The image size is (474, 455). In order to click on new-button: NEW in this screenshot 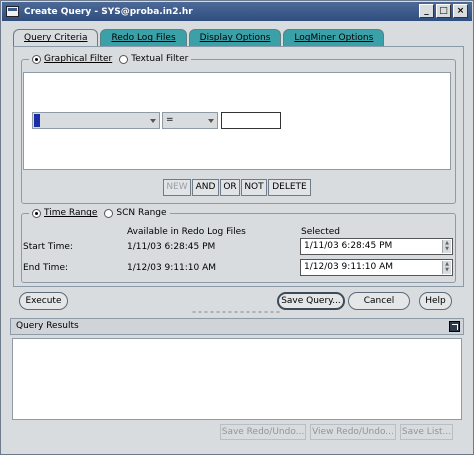, I will do `click(177, 187)`.